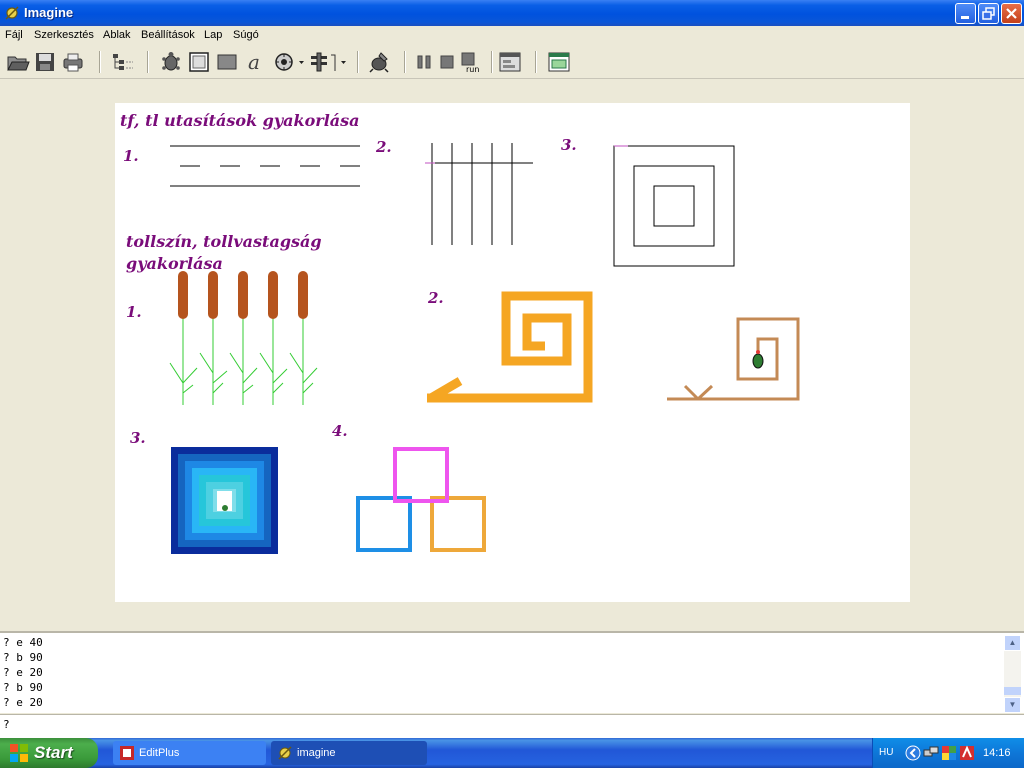 This screenshot has width=1024, height=768. I want to click on run-button: run, so click(471, 62).